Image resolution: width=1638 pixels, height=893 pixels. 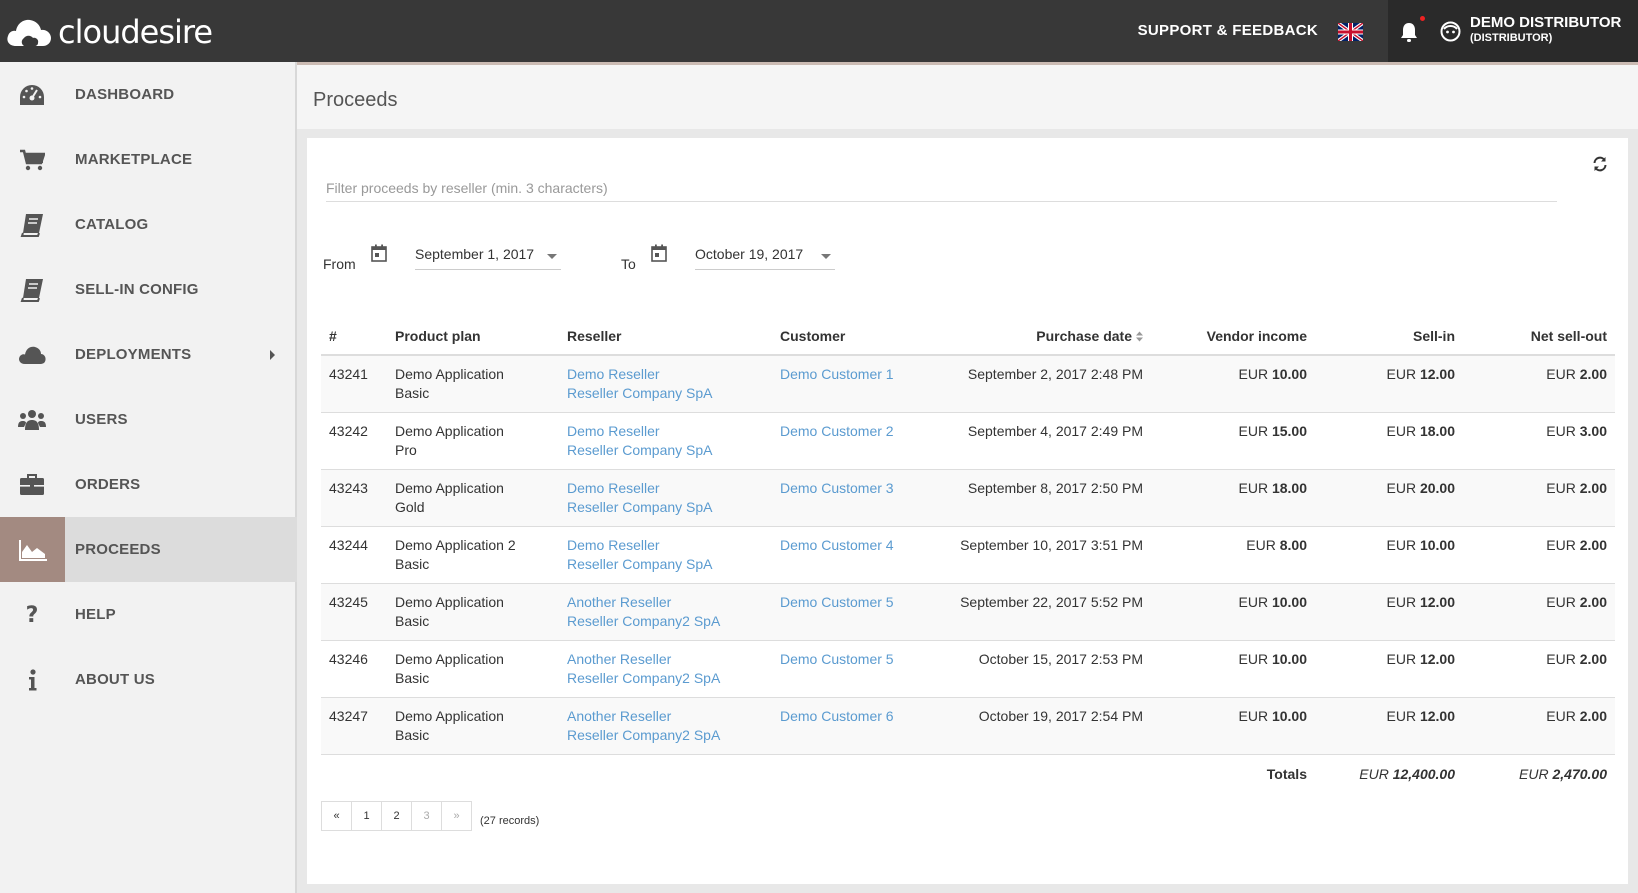 I want to click on customer-link: Demo Customer 2, so click(x=837, y=431).